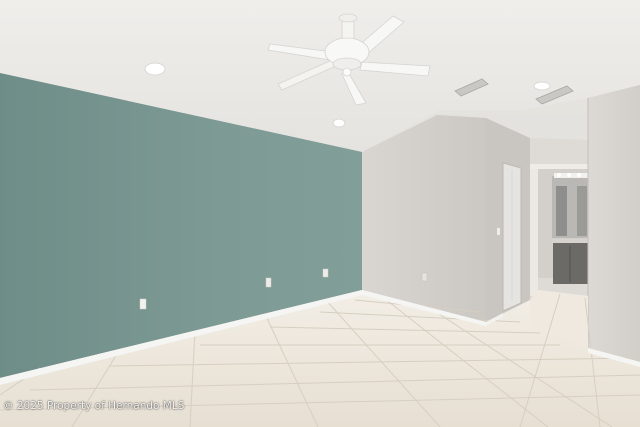  What do you see at coordinates (614, 223) in the screenshot?
I see `right-wall` at bounding box center [614, 223].